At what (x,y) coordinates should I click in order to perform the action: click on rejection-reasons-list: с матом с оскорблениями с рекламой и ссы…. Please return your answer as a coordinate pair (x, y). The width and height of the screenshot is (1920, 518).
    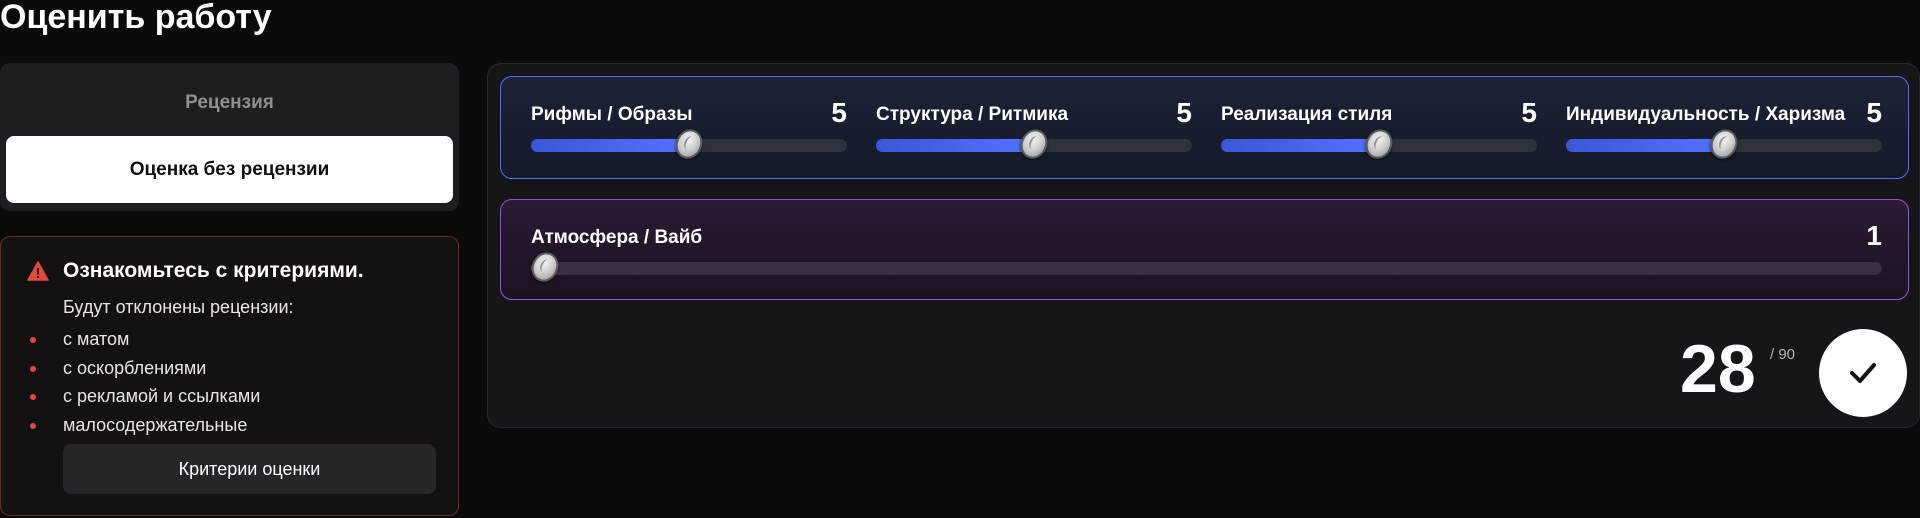
    Looking at the image, I should click on (144, 382).